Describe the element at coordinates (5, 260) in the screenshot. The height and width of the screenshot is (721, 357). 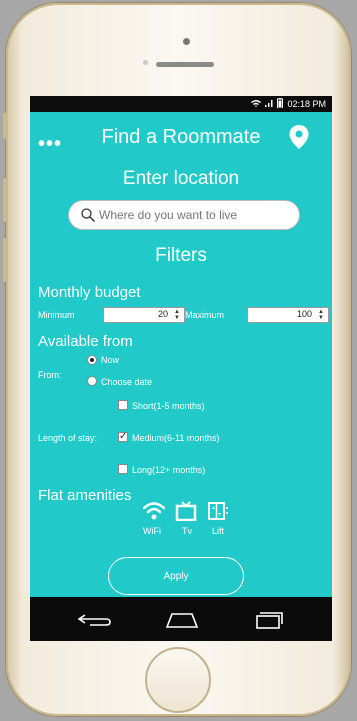
I see `volume-down-button` at that location.